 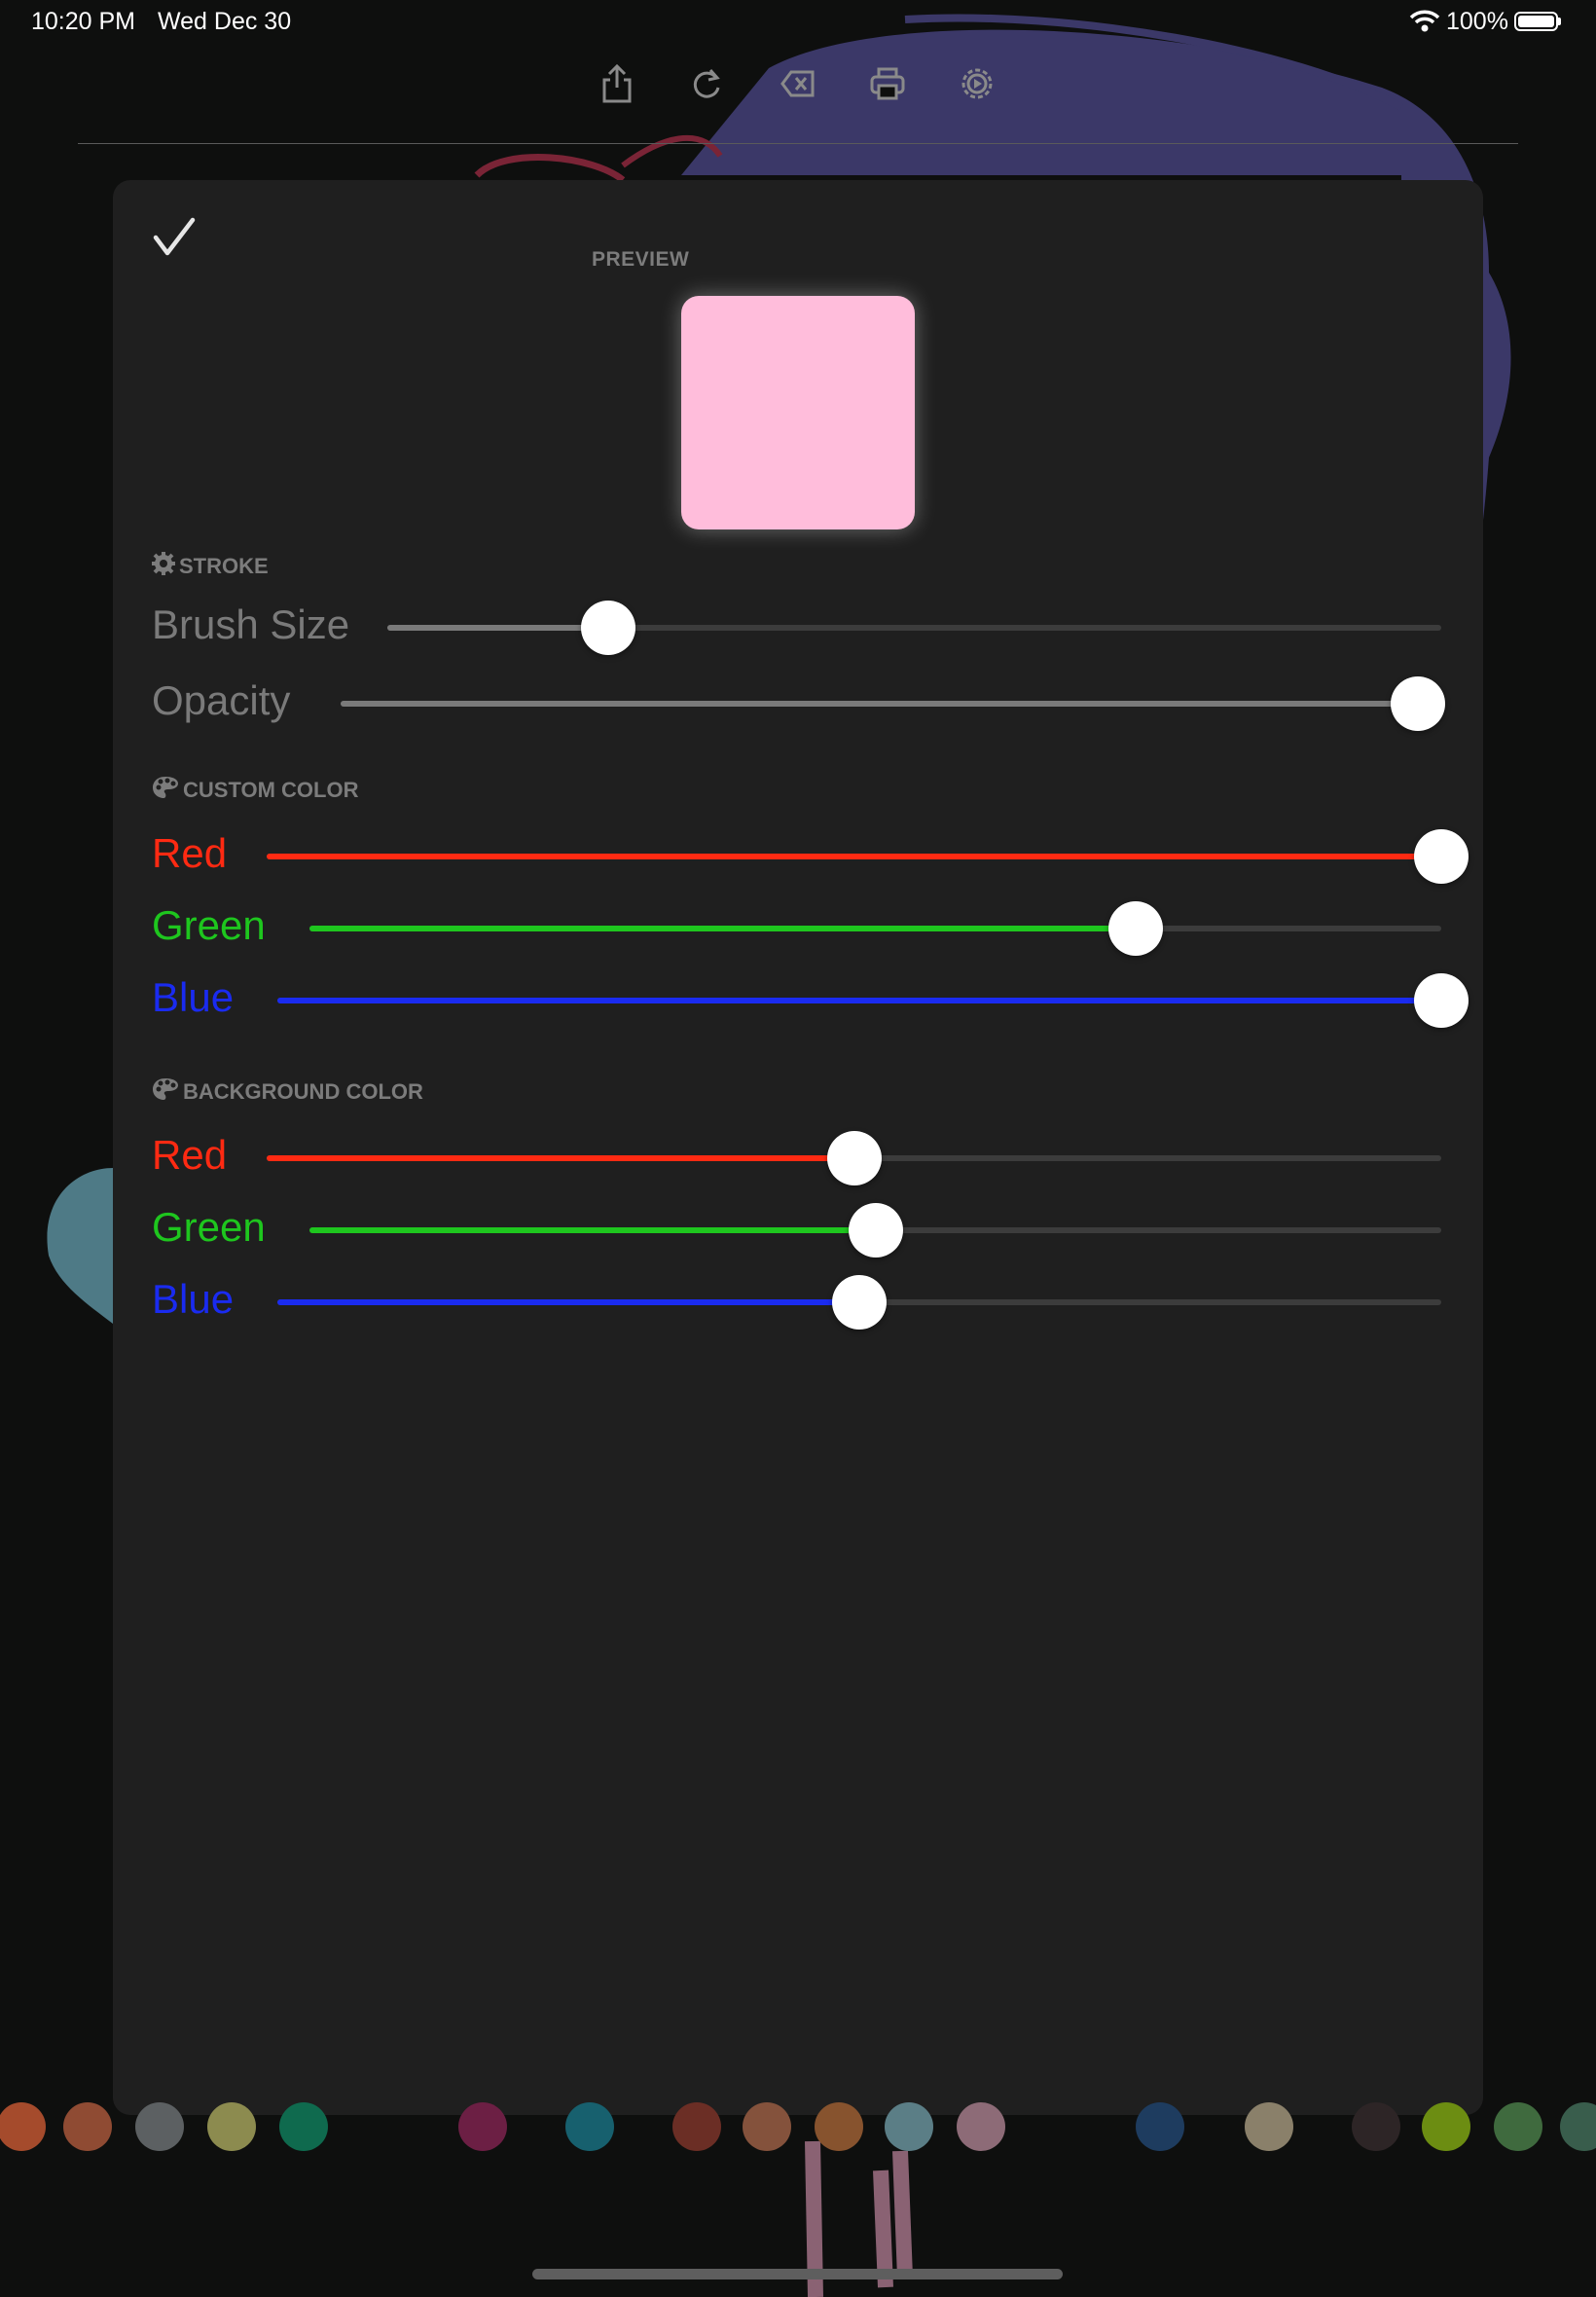 What do you see at coordinates (251, 624) in the screenshot?
I see `brush-size-label: Brush Size` at bounding box center [251, 624].